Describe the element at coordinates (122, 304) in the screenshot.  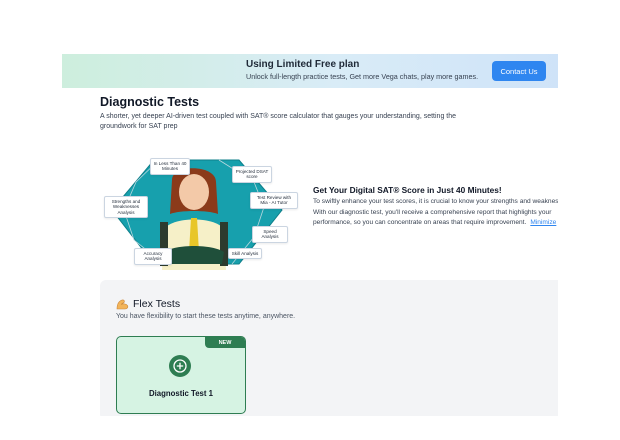
I see `flexed-bicep-icon` at that location.